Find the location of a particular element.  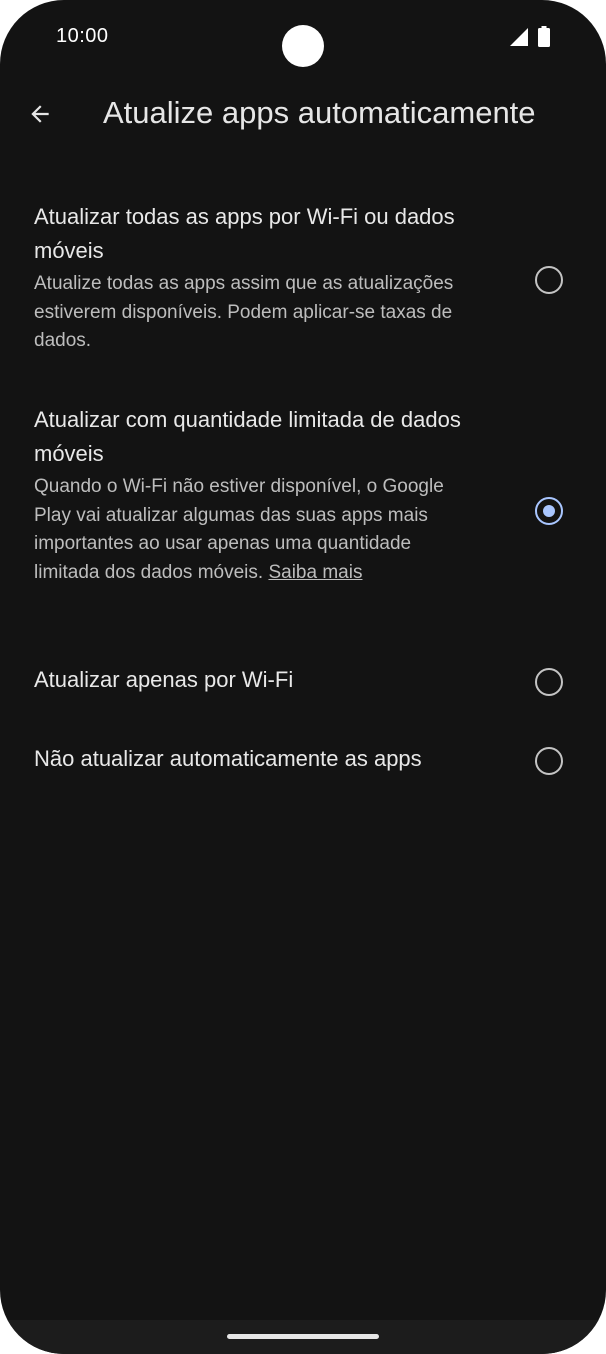

back-button is located at coordinates (40, 114).